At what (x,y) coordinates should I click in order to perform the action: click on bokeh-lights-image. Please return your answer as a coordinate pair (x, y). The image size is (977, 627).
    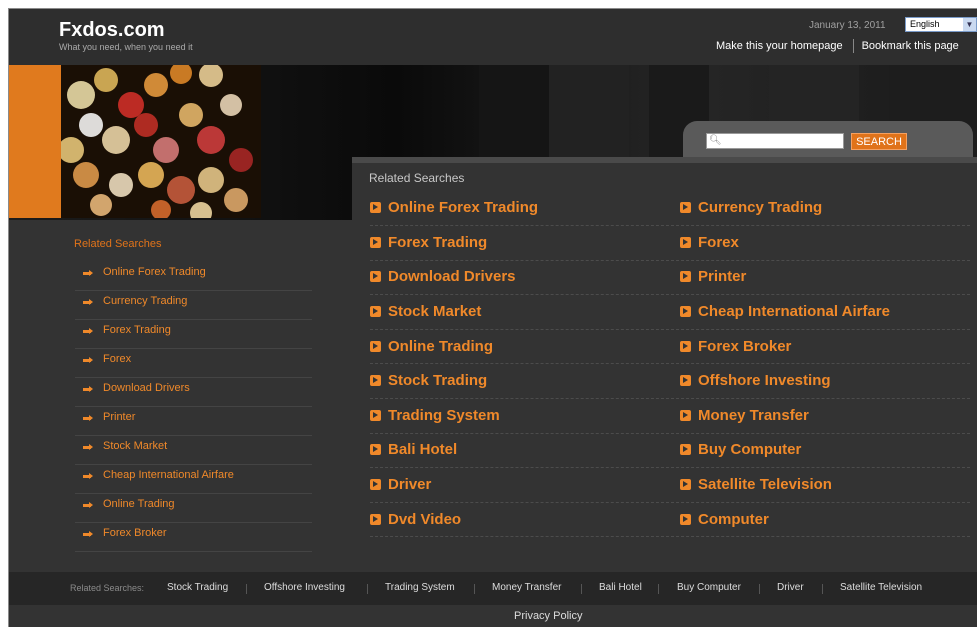
    Looking at the image, I should click on (161, 141).